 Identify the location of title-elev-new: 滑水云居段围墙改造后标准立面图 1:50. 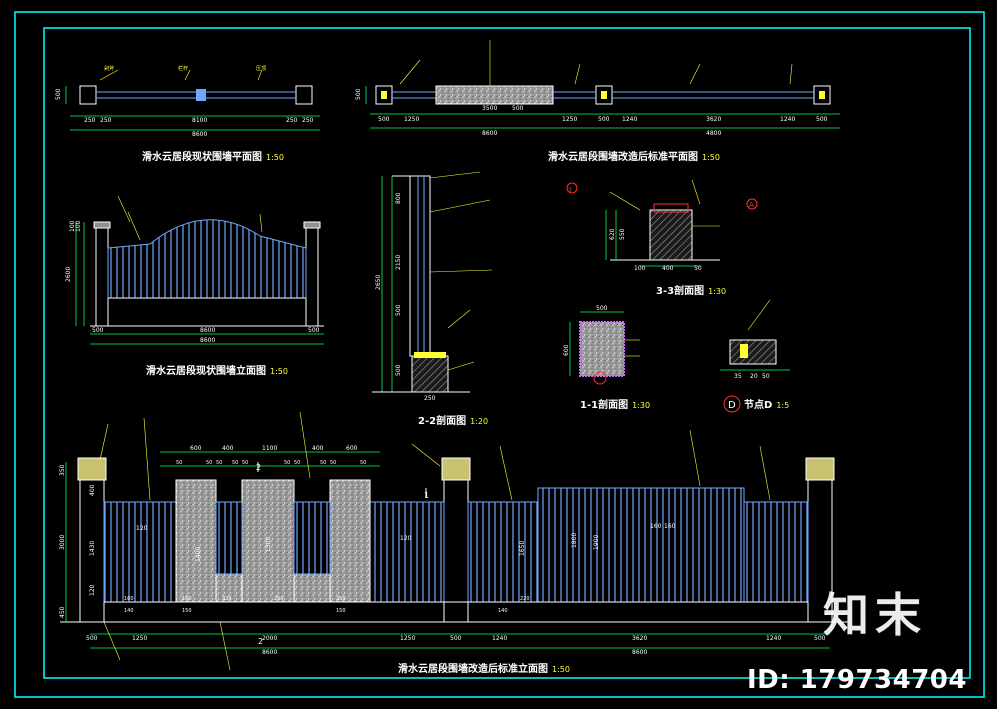
(484, 667).